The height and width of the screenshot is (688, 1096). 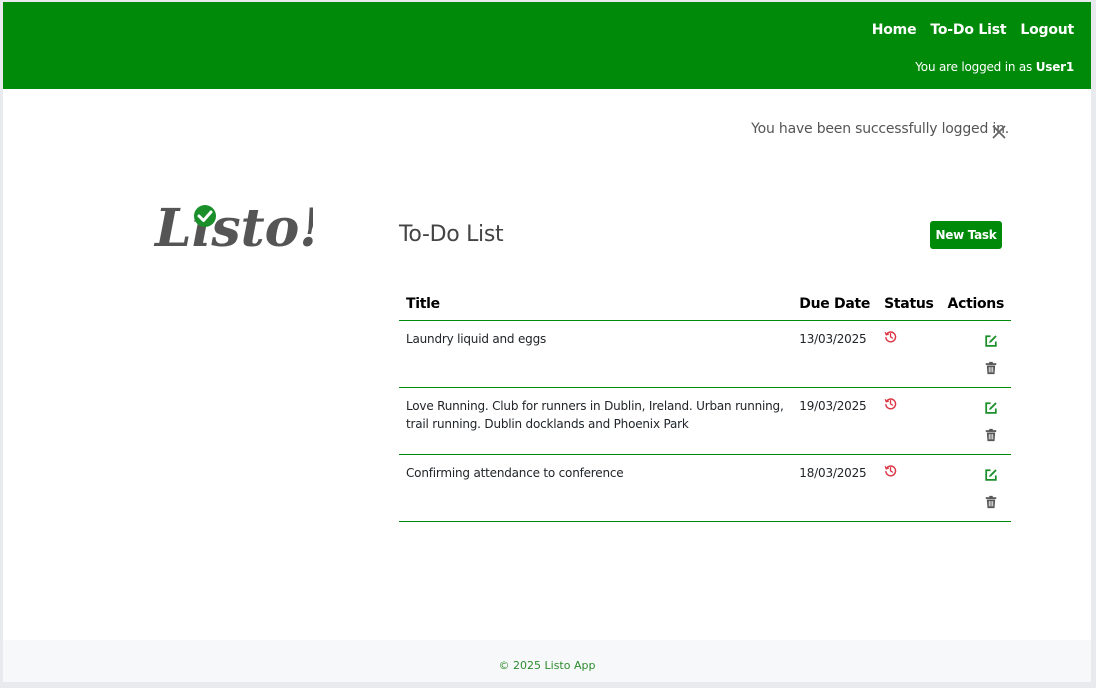 What do you see at coordinates (835, 421) in the screenshot?
I see `task-due-date: 19/03/2025` at bounding box center [835, 421].